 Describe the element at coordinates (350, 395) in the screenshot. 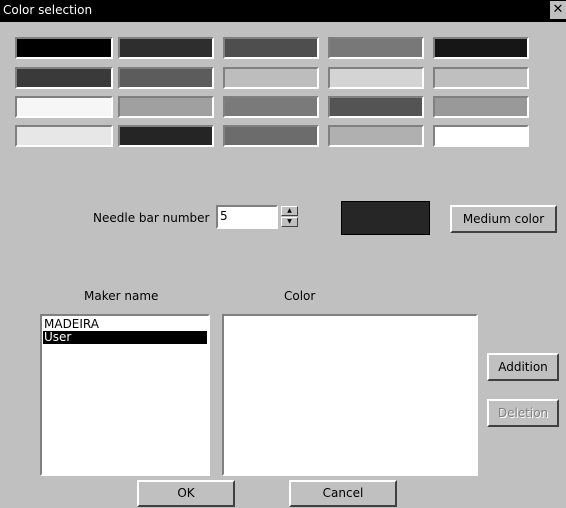

I see `color-list` at that location.